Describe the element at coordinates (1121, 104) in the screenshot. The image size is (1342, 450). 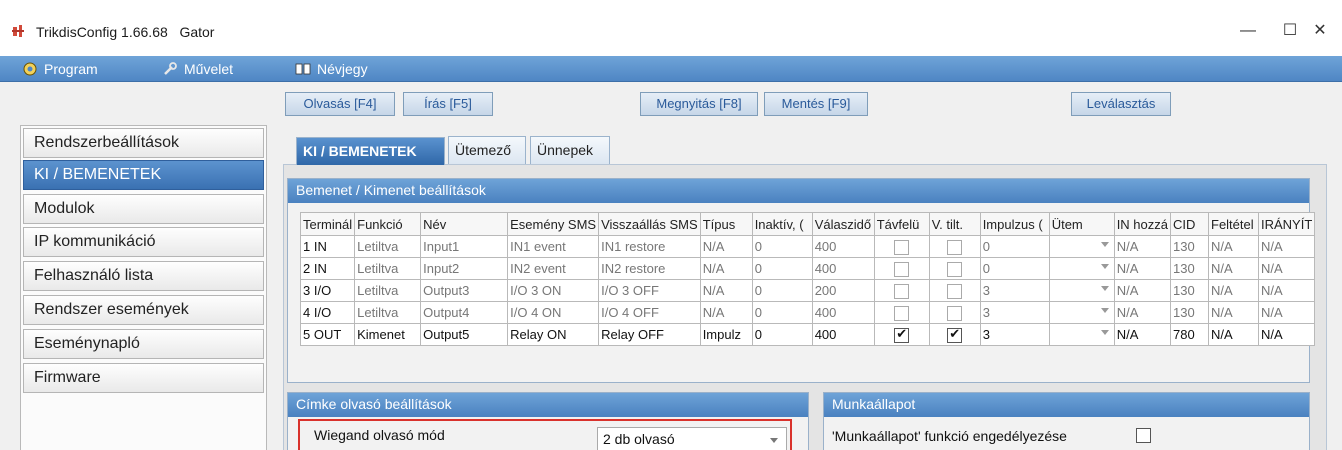
I see `disconnect-button: Leválasztás` at that location.